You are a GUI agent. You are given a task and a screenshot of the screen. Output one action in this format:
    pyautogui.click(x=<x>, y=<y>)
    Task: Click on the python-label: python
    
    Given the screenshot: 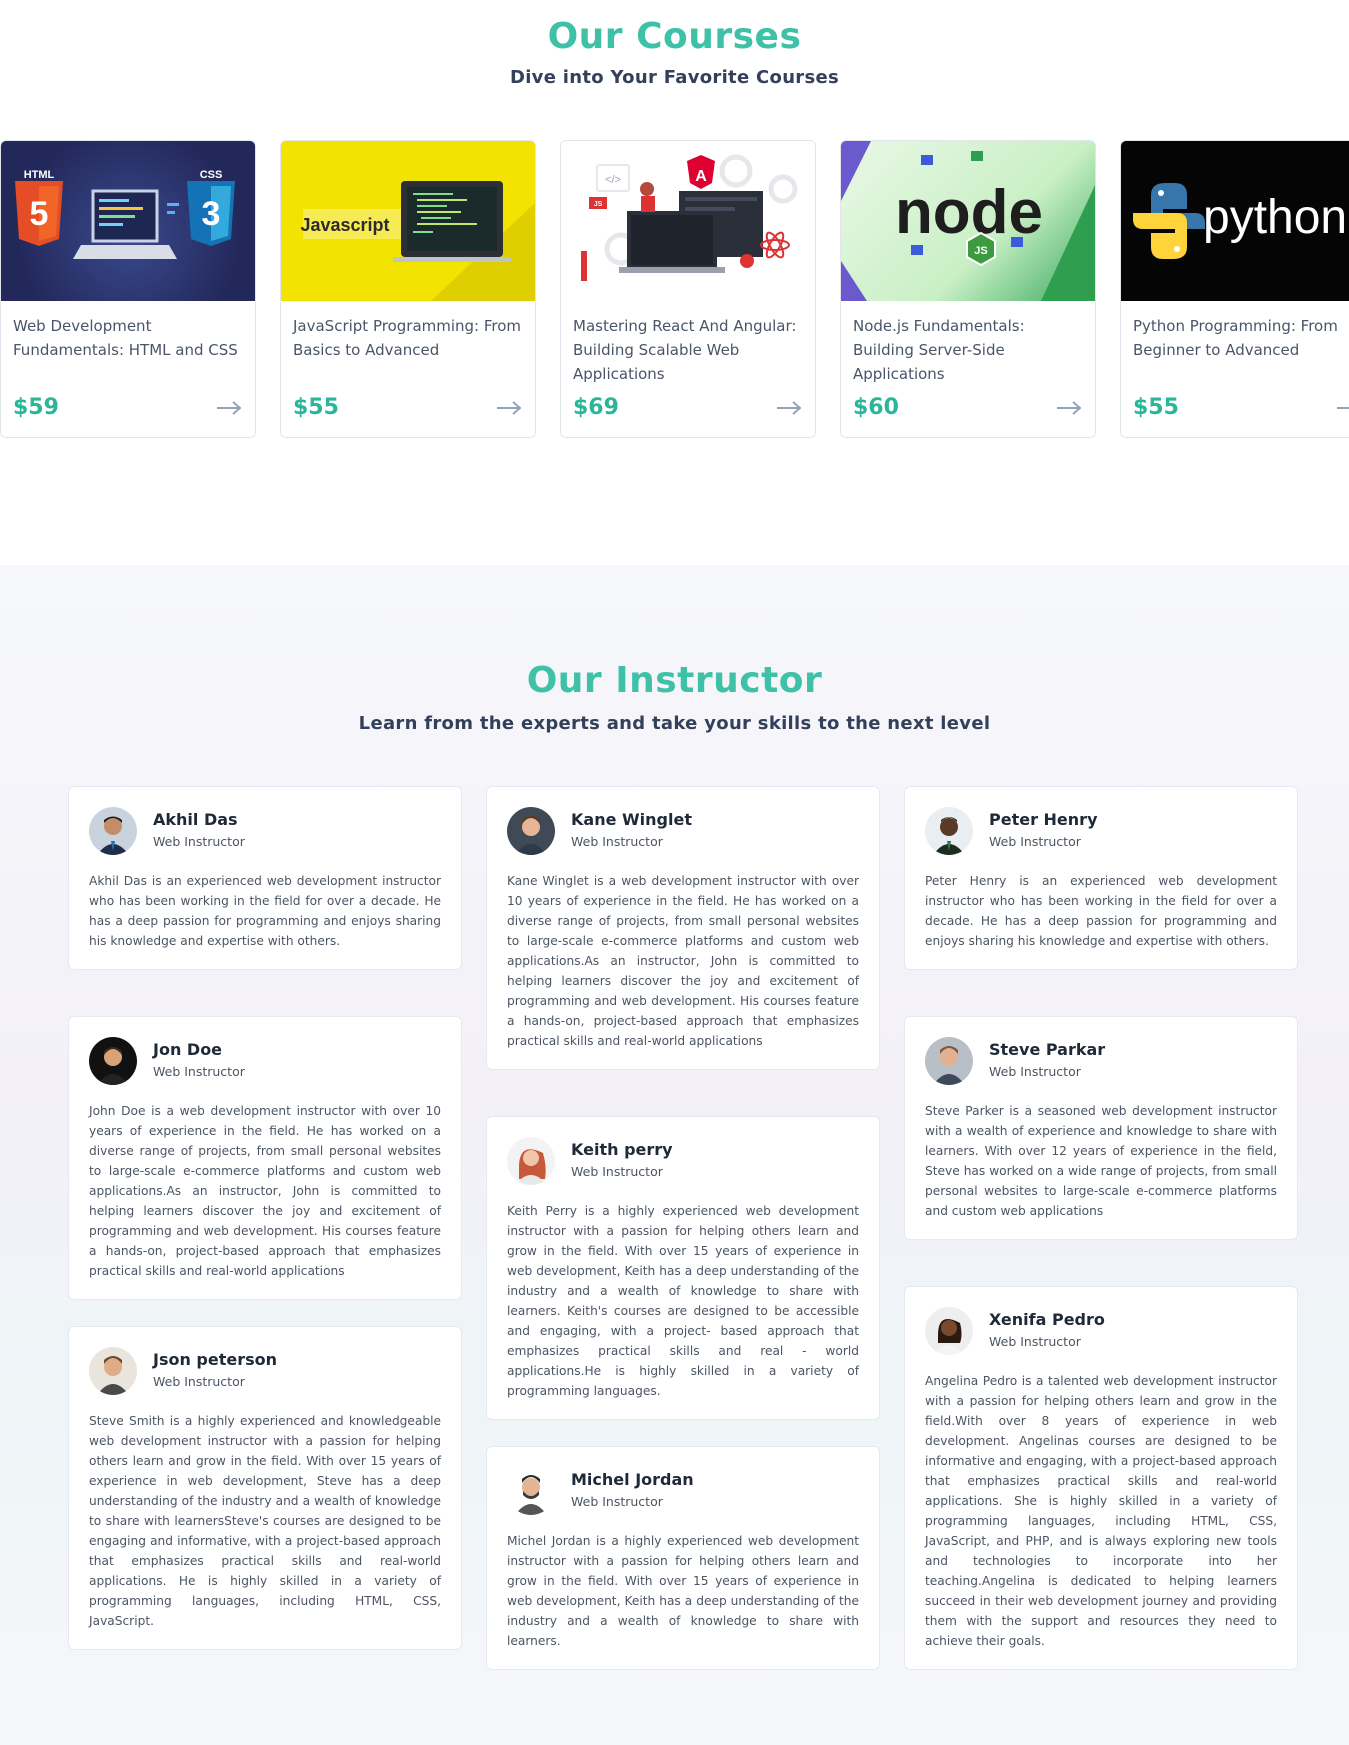 What is the action you would take?
    pyautogui.click(x=1275, y=217)
    